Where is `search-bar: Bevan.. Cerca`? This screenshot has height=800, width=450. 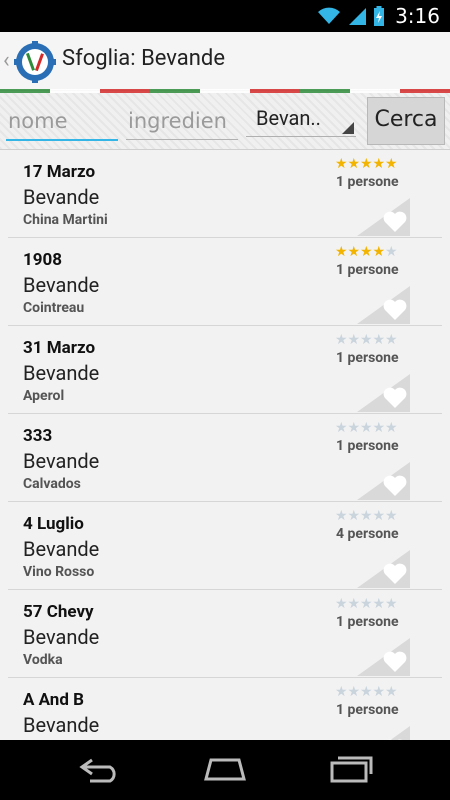
search-bar: Bevan.. Cerca is located at coordinates (225, 121).